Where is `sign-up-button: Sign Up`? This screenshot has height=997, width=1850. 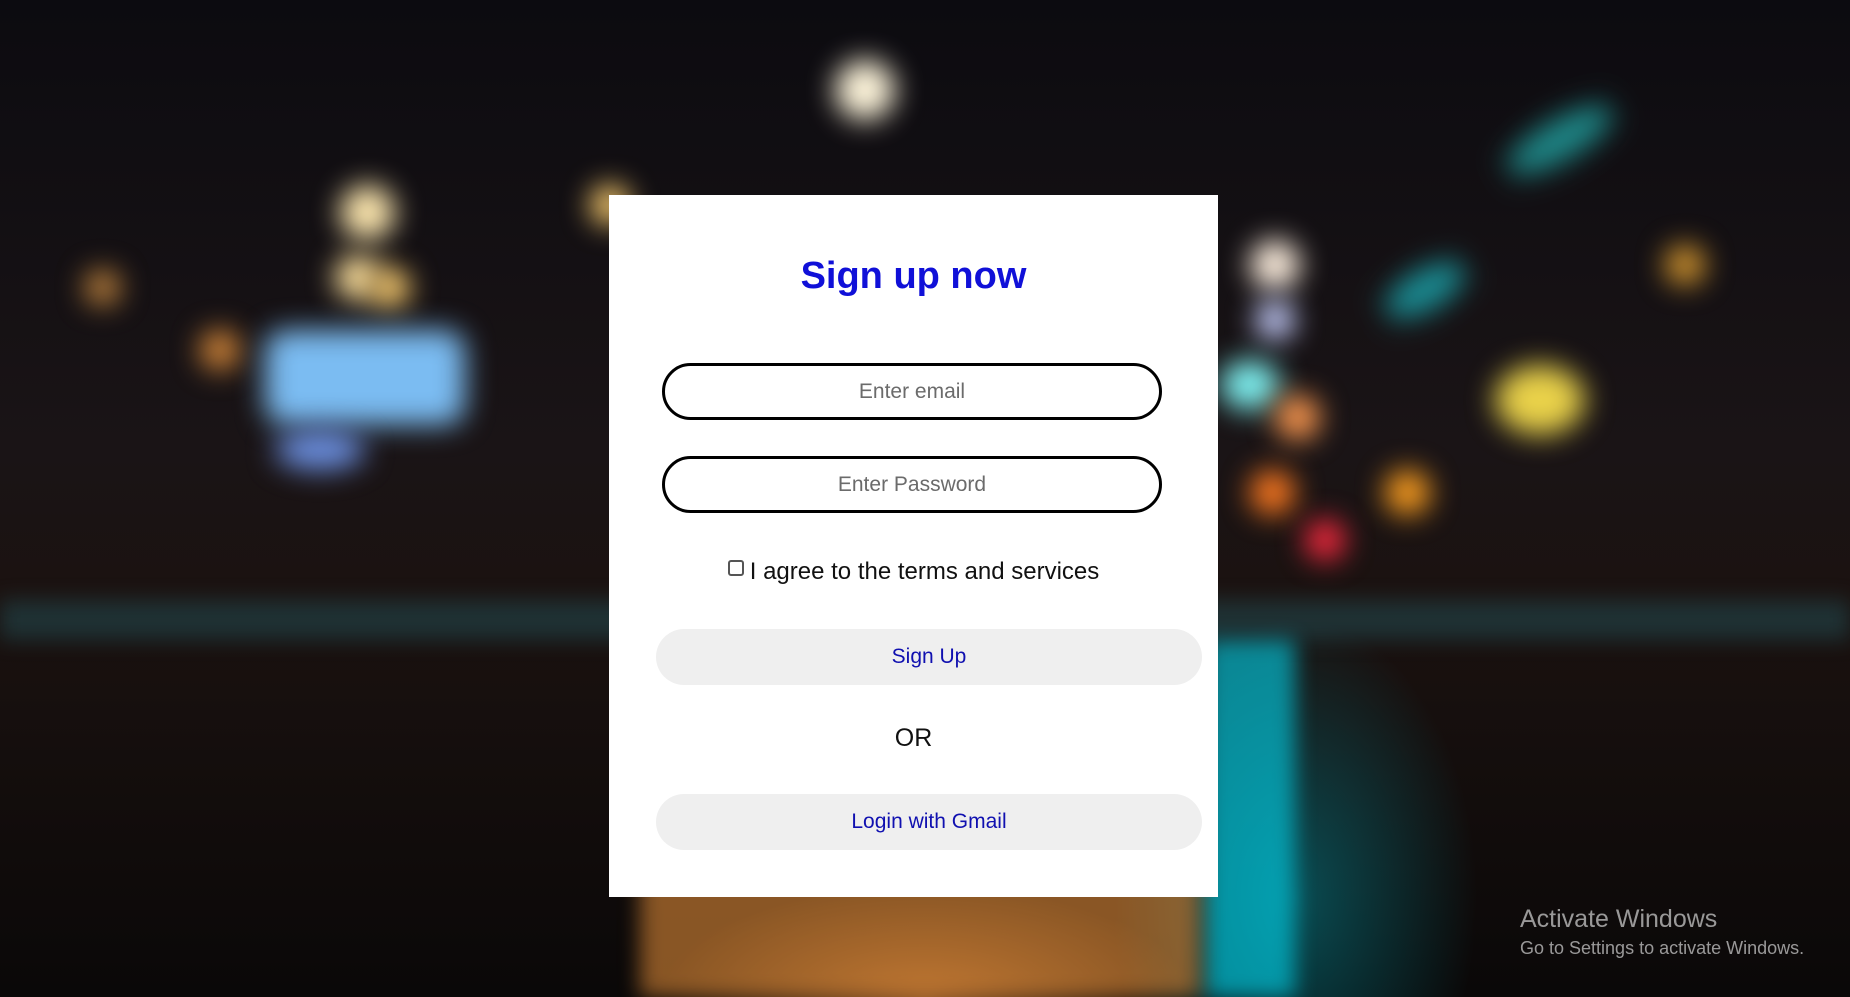 sign-up-button: Sign Up is located at coordinates (929, 657).